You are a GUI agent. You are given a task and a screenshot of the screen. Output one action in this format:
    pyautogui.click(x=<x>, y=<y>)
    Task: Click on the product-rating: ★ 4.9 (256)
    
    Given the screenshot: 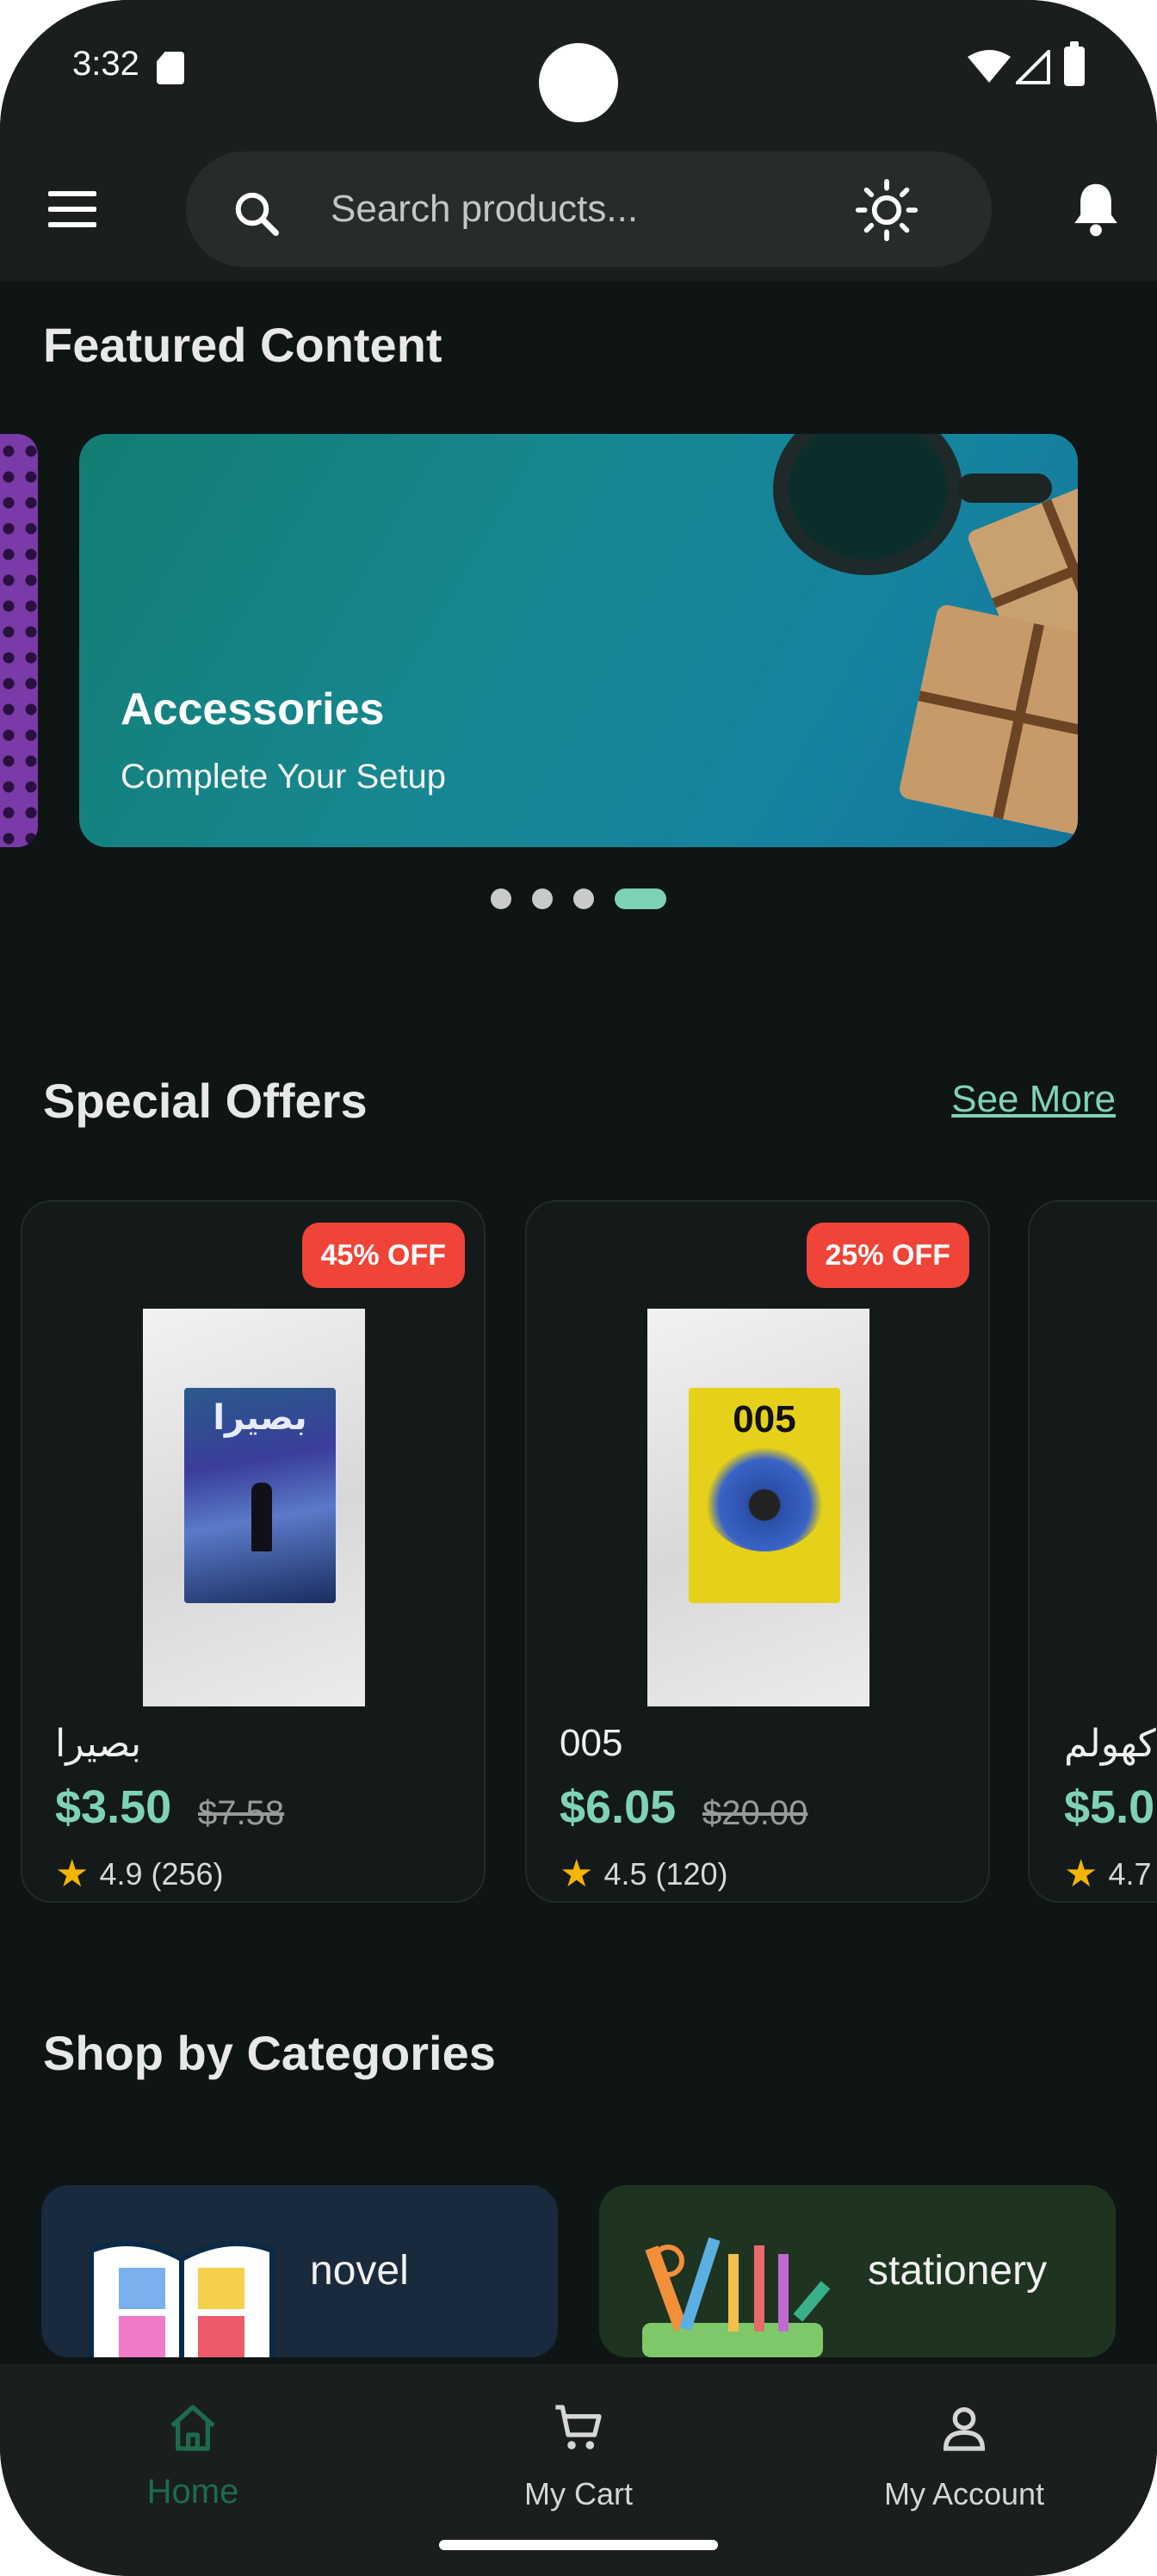 What is the action you would take?
    pyautogui.click(x=139, y=1874)
    